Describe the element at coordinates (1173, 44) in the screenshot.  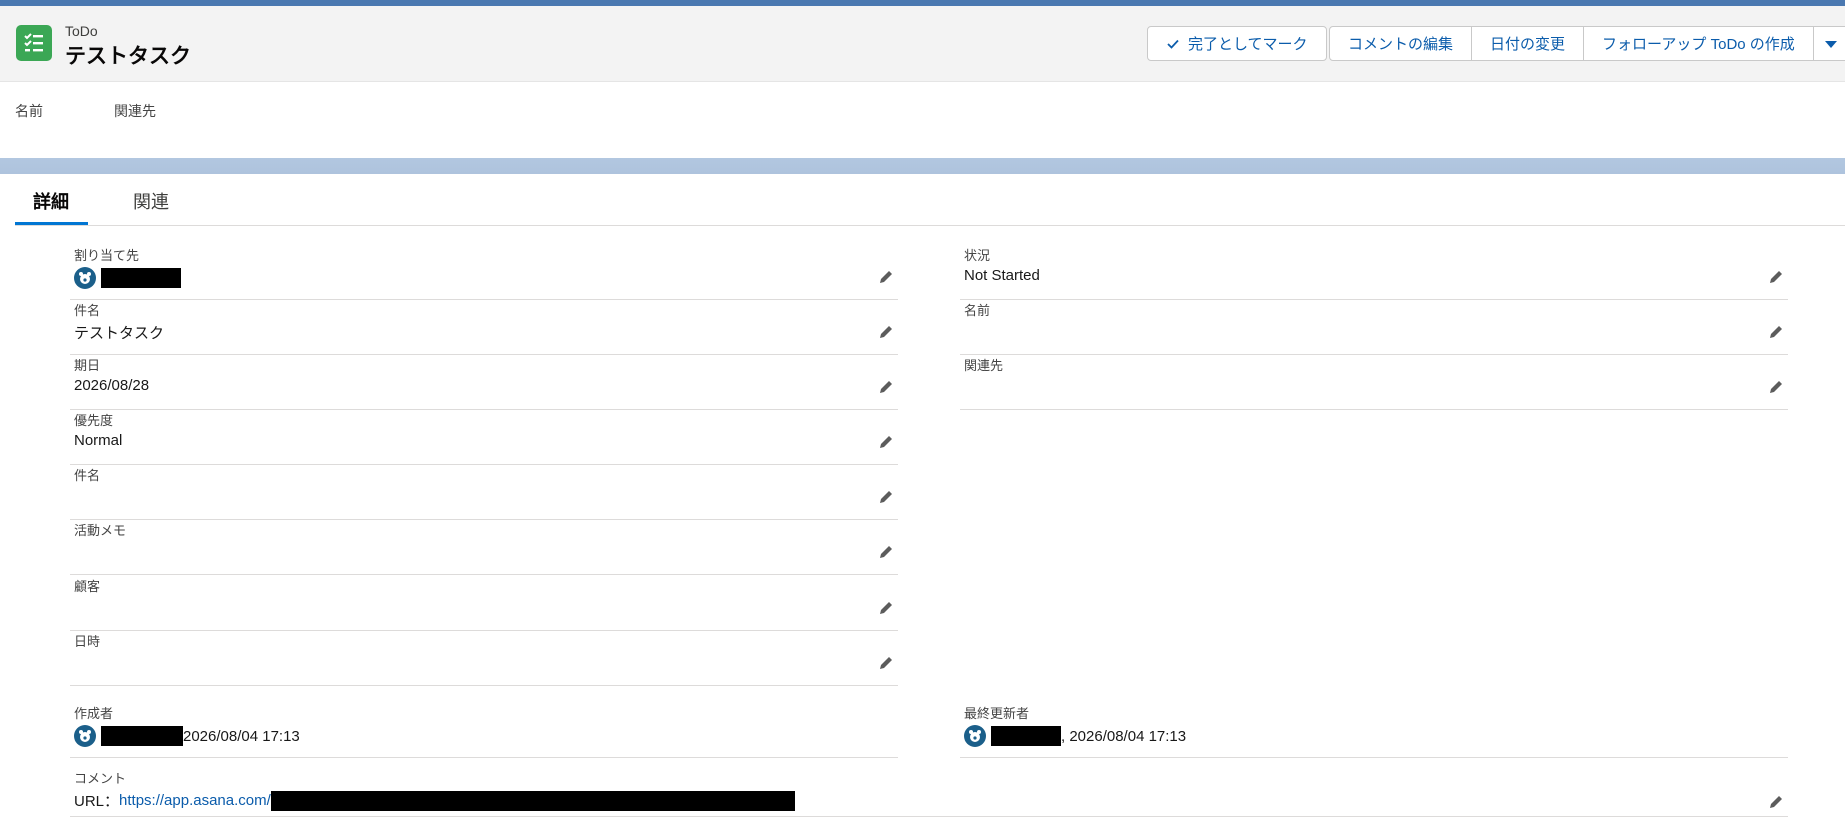
I see `check-icon` at that location.